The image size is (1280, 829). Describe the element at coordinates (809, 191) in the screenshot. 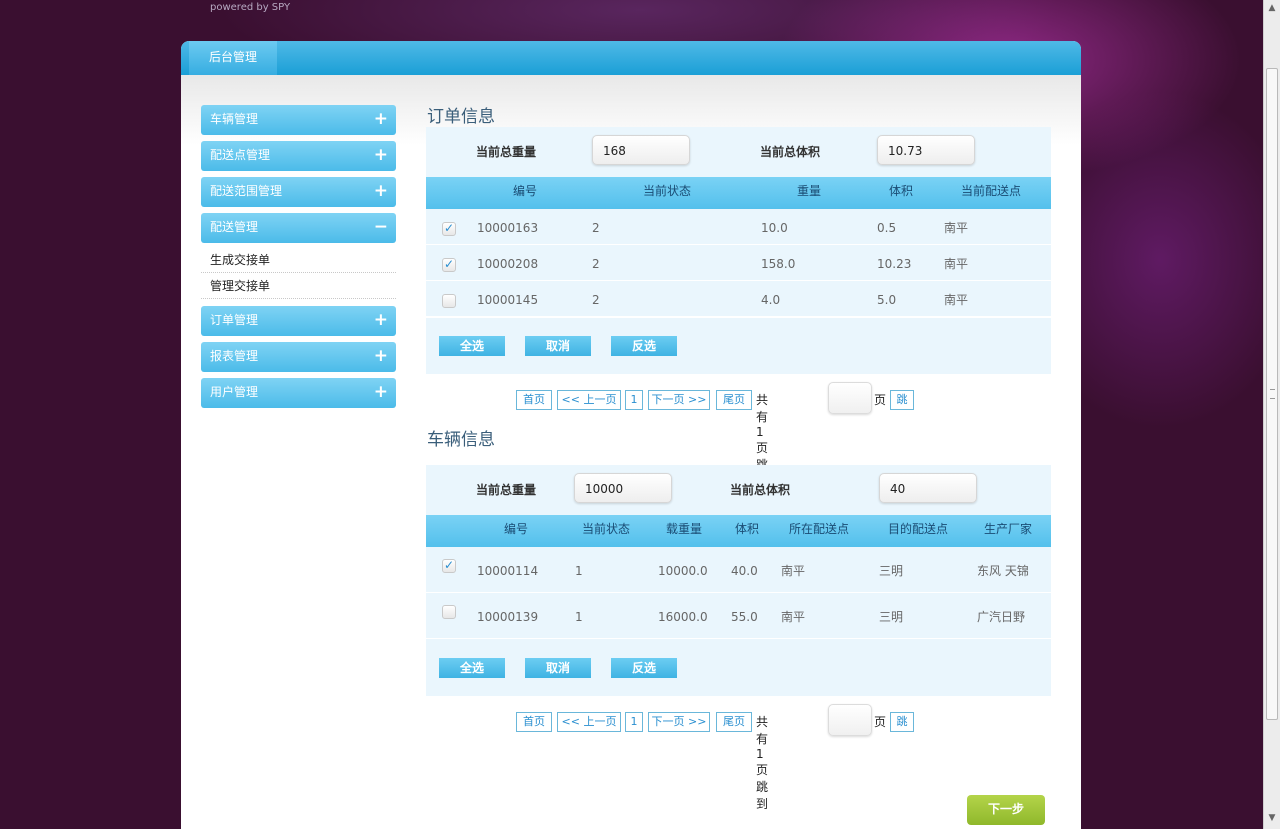

I see `column-header: 重量` at that location.